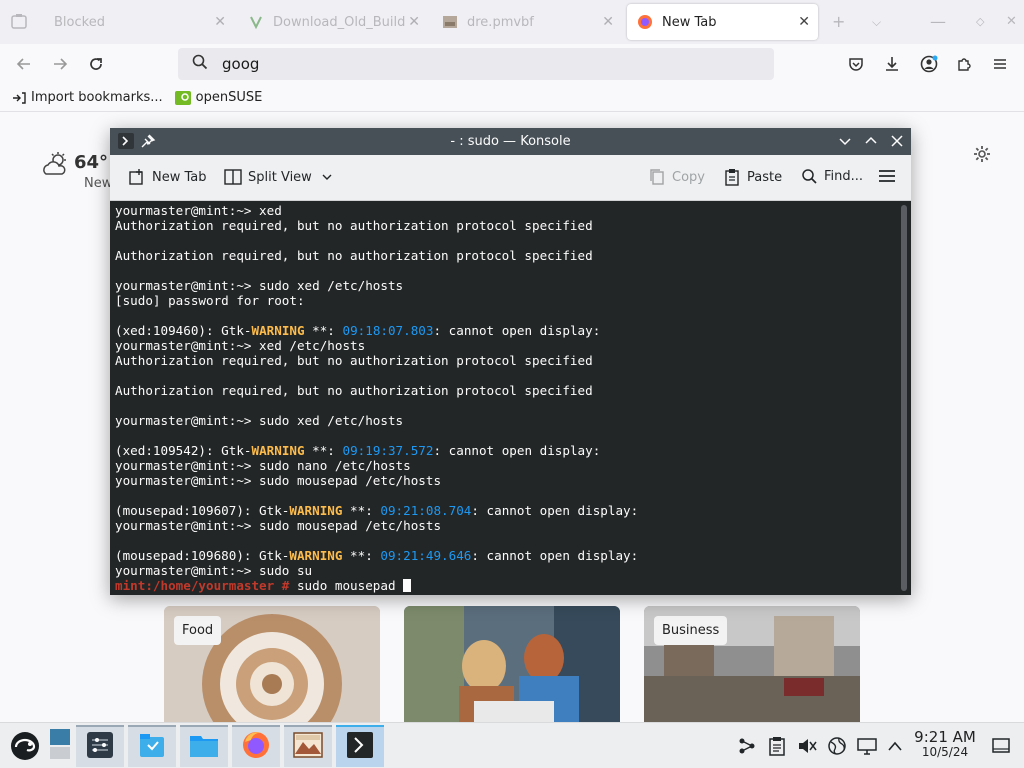 The width and height of the screenshot is (1024, 768). What do you see at coordinates (19, 98) in the screenshot?
I see `import-icon` at bounding box center [19, 98].